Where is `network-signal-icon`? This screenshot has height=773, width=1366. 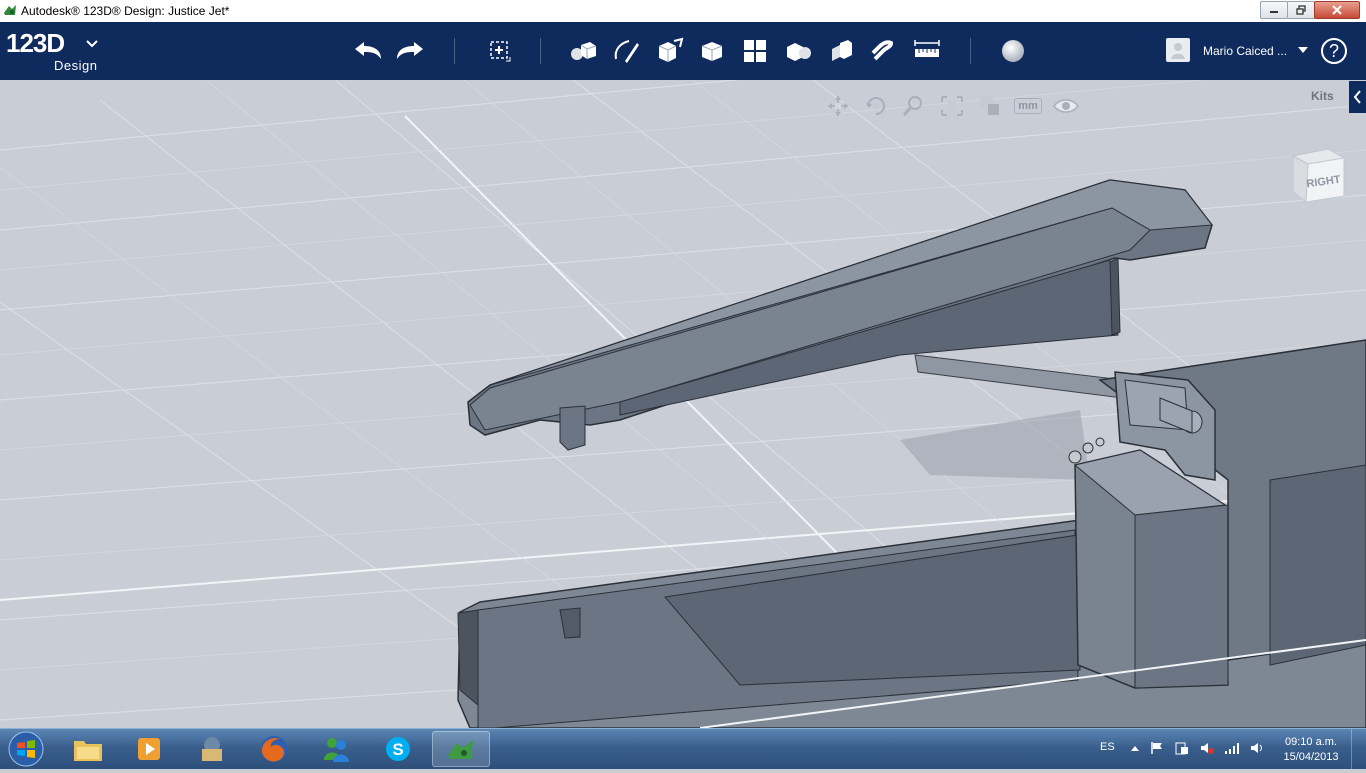
network-signal-icon is located at coordinates (1232, 748).